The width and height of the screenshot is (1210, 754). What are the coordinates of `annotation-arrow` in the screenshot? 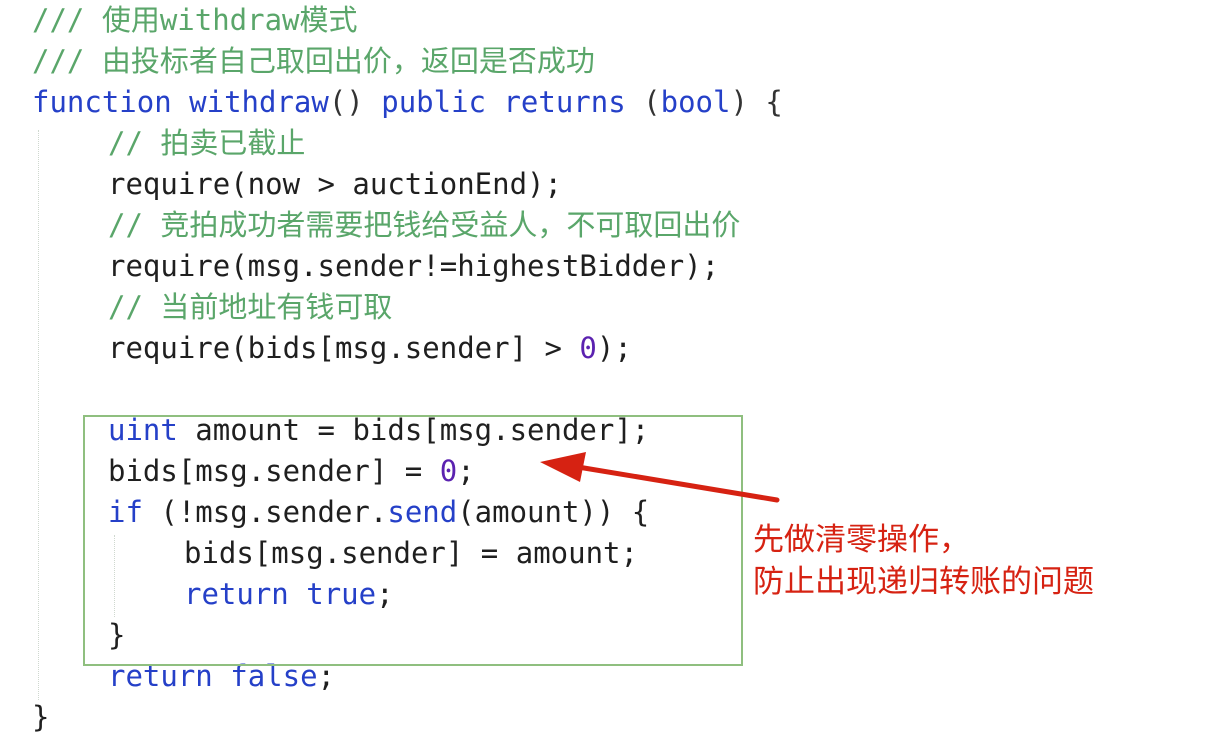 It's located at (660, 477).